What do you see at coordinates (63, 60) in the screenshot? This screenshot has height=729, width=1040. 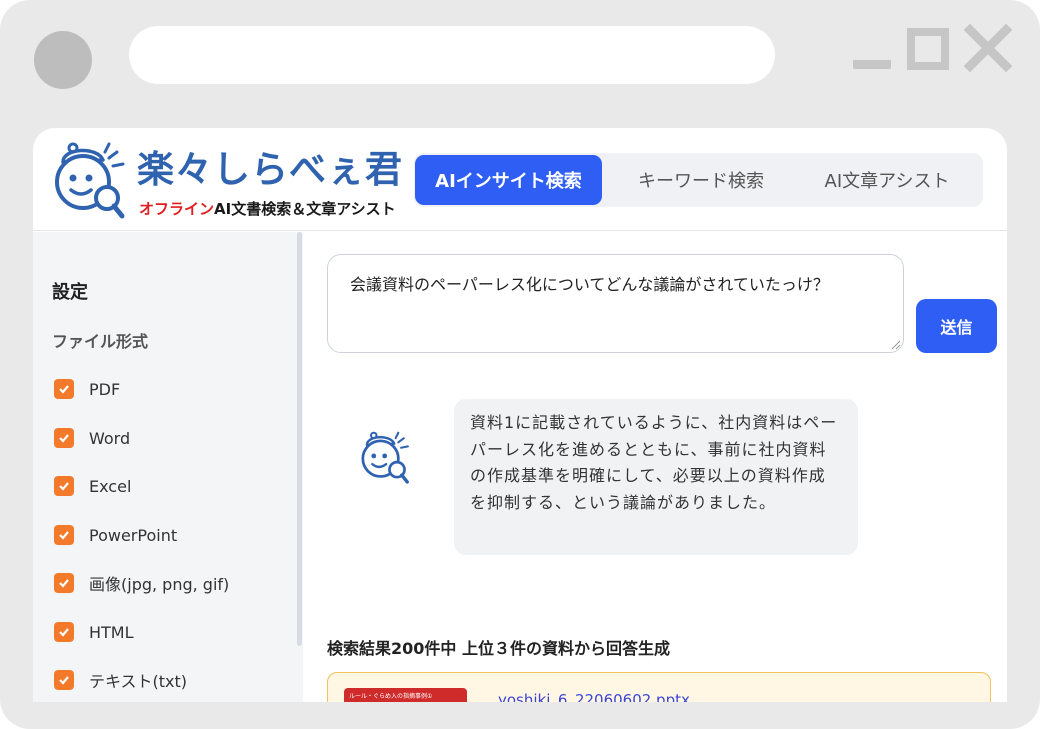 I see `window-circle-icon` at bounding box center [63, 60].